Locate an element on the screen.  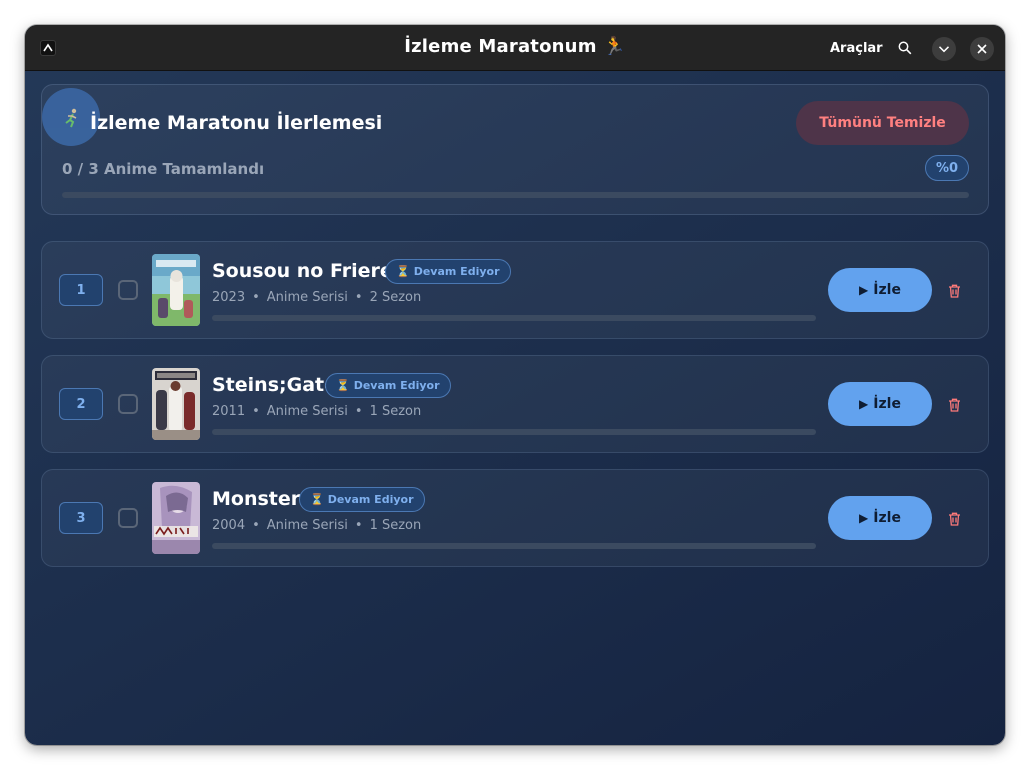
runner-icon is located at coordinates (71, 118).